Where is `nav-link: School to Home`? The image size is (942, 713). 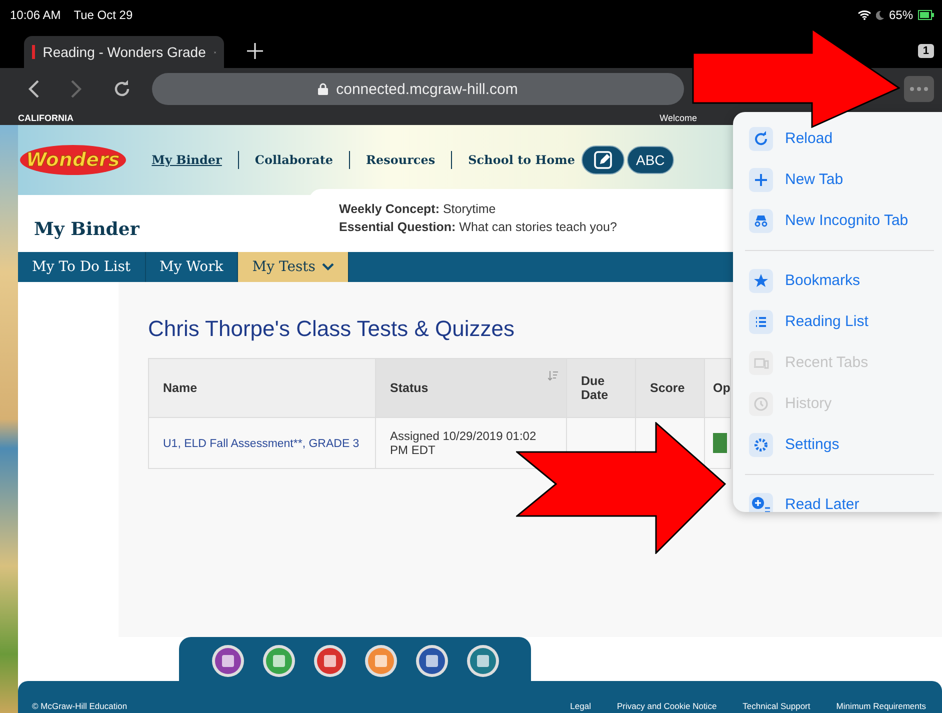
nav-link: School to Home is located at coordinates (521, 160).